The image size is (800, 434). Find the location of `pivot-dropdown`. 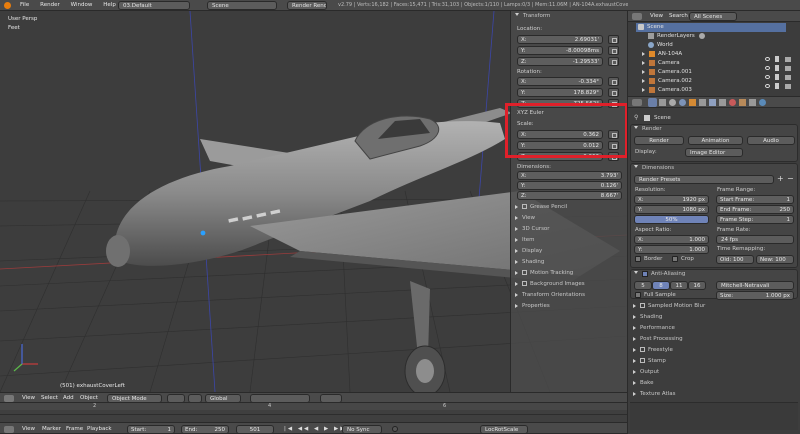

pivot-dropdown is located at coordinates (195, 398).